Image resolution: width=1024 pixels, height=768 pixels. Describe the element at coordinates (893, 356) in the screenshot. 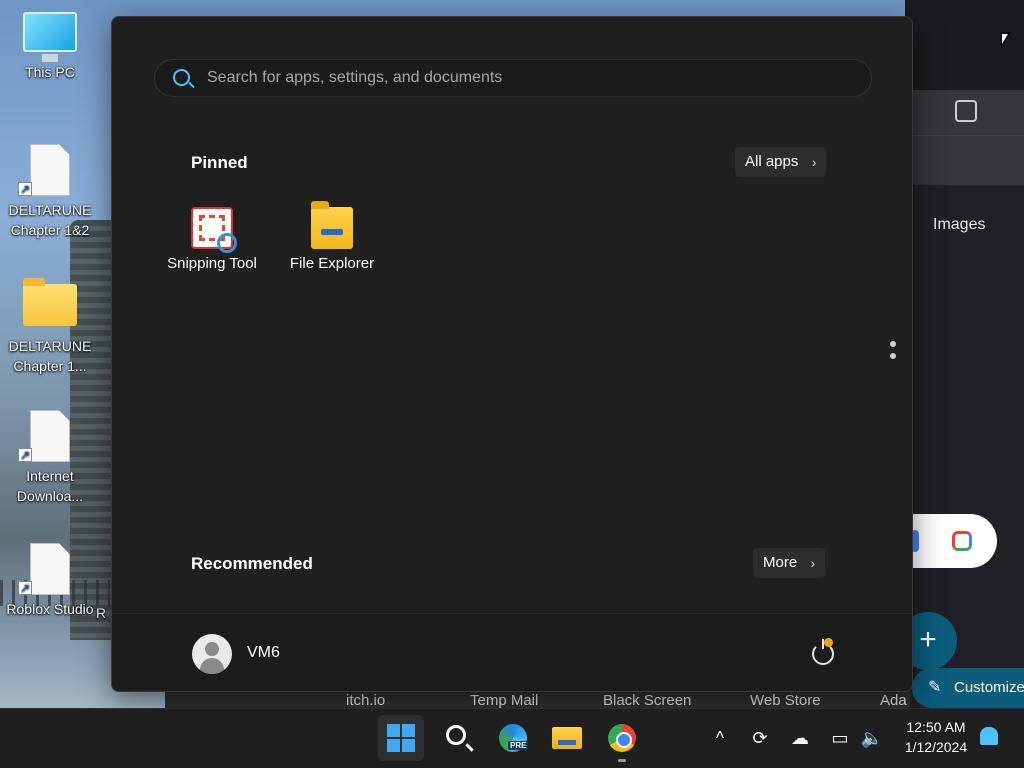

I see `page-dot` at that location.